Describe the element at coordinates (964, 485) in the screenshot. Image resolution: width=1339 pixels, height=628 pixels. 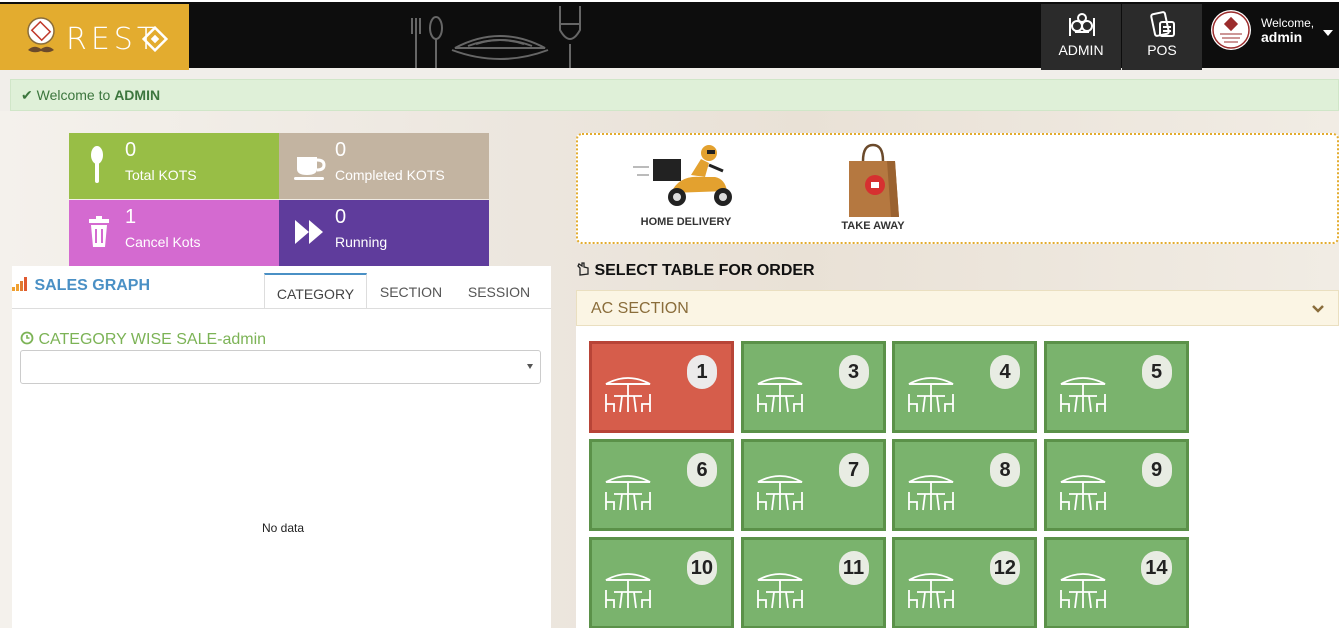
I see `table-8: 8` at that location.